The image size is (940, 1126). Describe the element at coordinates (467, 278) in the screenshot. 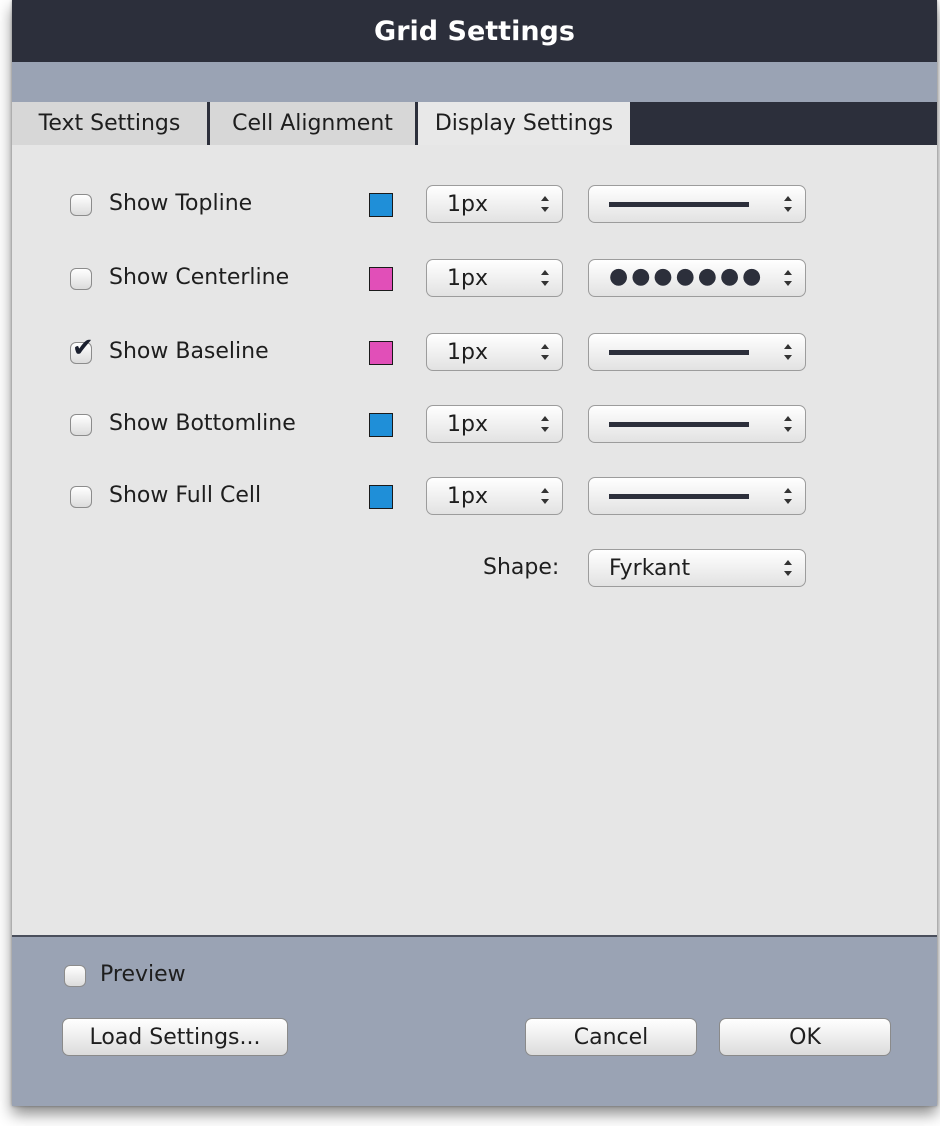

I see `centerline-size-value: 1px` at that location.